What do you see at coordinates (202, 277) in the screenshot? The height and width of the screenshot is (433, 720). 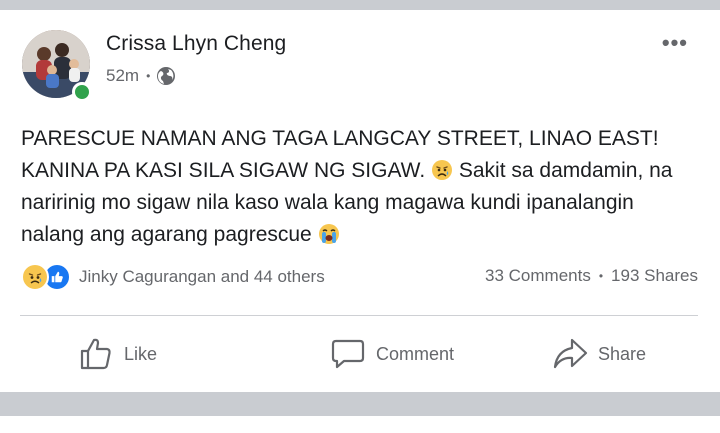 I see `reactors-text: Jinky Cagurangan and 44 others` at bounding box center [202, 277].